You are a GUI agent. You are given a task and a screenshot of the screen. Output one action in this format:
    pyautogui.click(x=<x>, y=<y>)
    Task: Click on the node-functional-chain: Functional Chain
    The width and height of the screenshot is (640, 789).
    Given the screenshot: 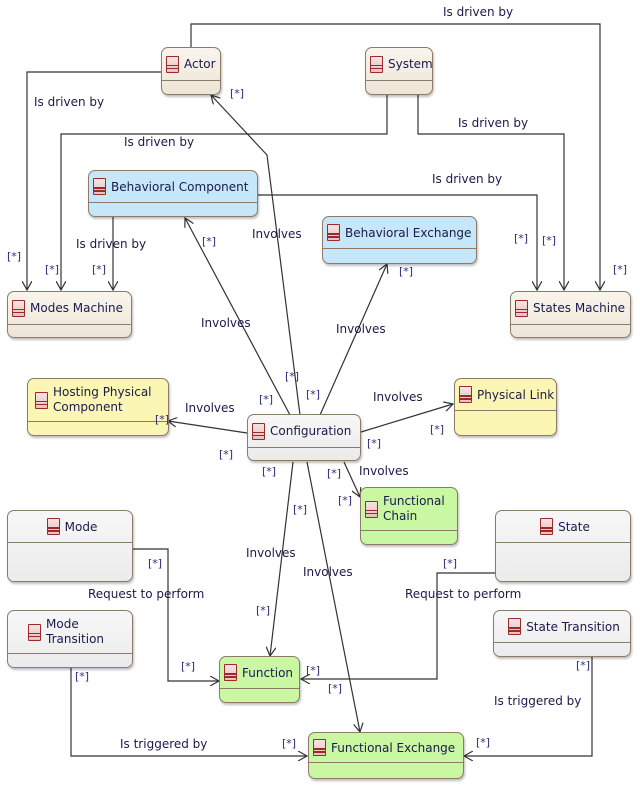 What is the action you would take?
    pyautogui.click(x=409, y=516)
    